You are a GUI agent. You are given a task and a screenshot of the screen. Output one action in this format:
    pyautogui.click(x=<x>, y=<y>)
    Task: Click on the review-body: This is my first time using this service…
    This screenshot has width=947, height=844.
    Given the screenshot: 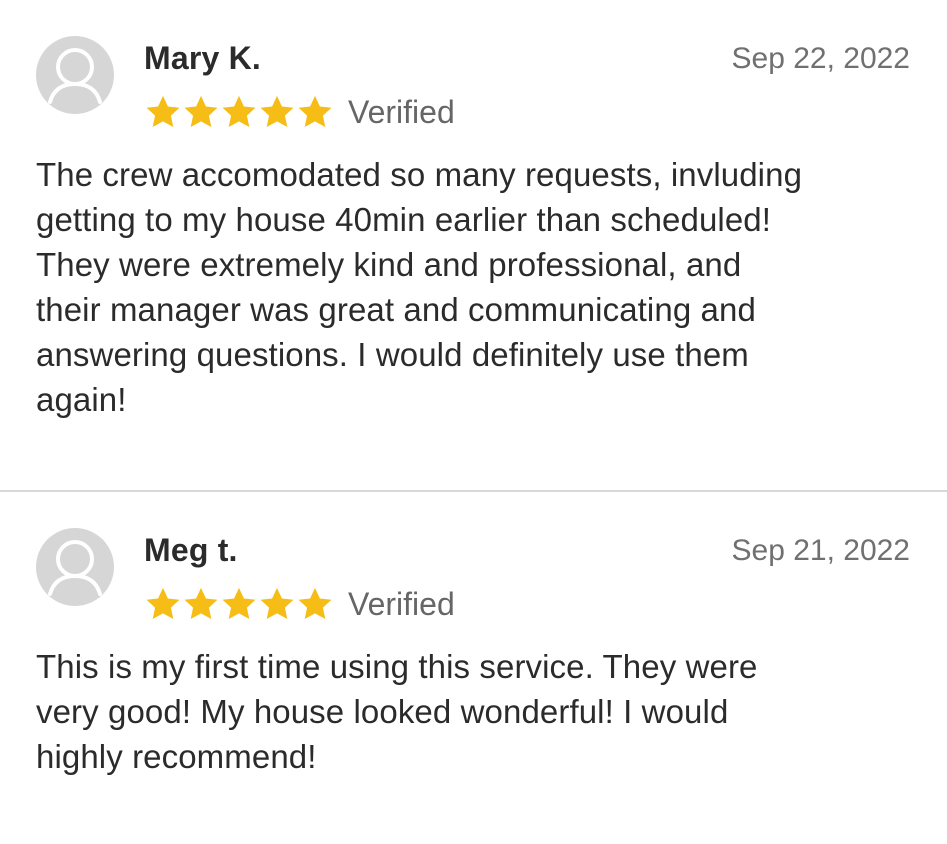 What is the action you would take?
    pyautogui.click(x=476, y=711)
    